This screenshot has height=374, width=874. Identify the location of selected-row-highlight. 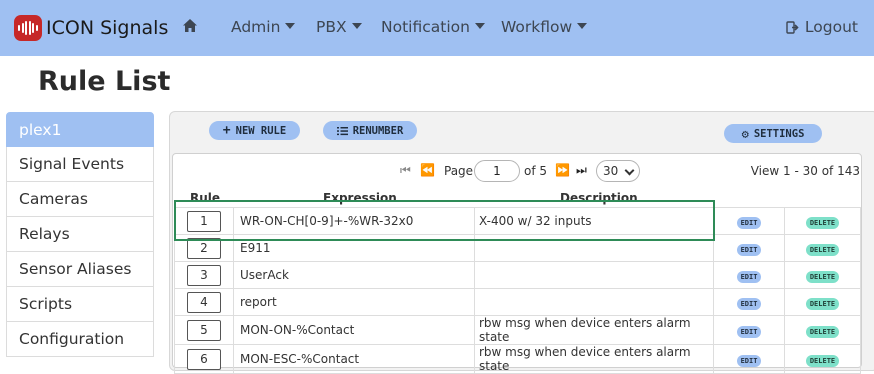
(444, 220).